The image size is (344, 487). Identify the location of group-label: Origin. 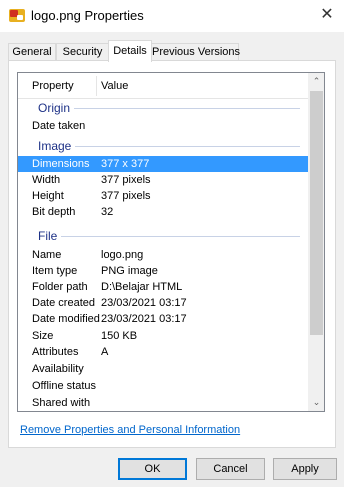
(56, 108).